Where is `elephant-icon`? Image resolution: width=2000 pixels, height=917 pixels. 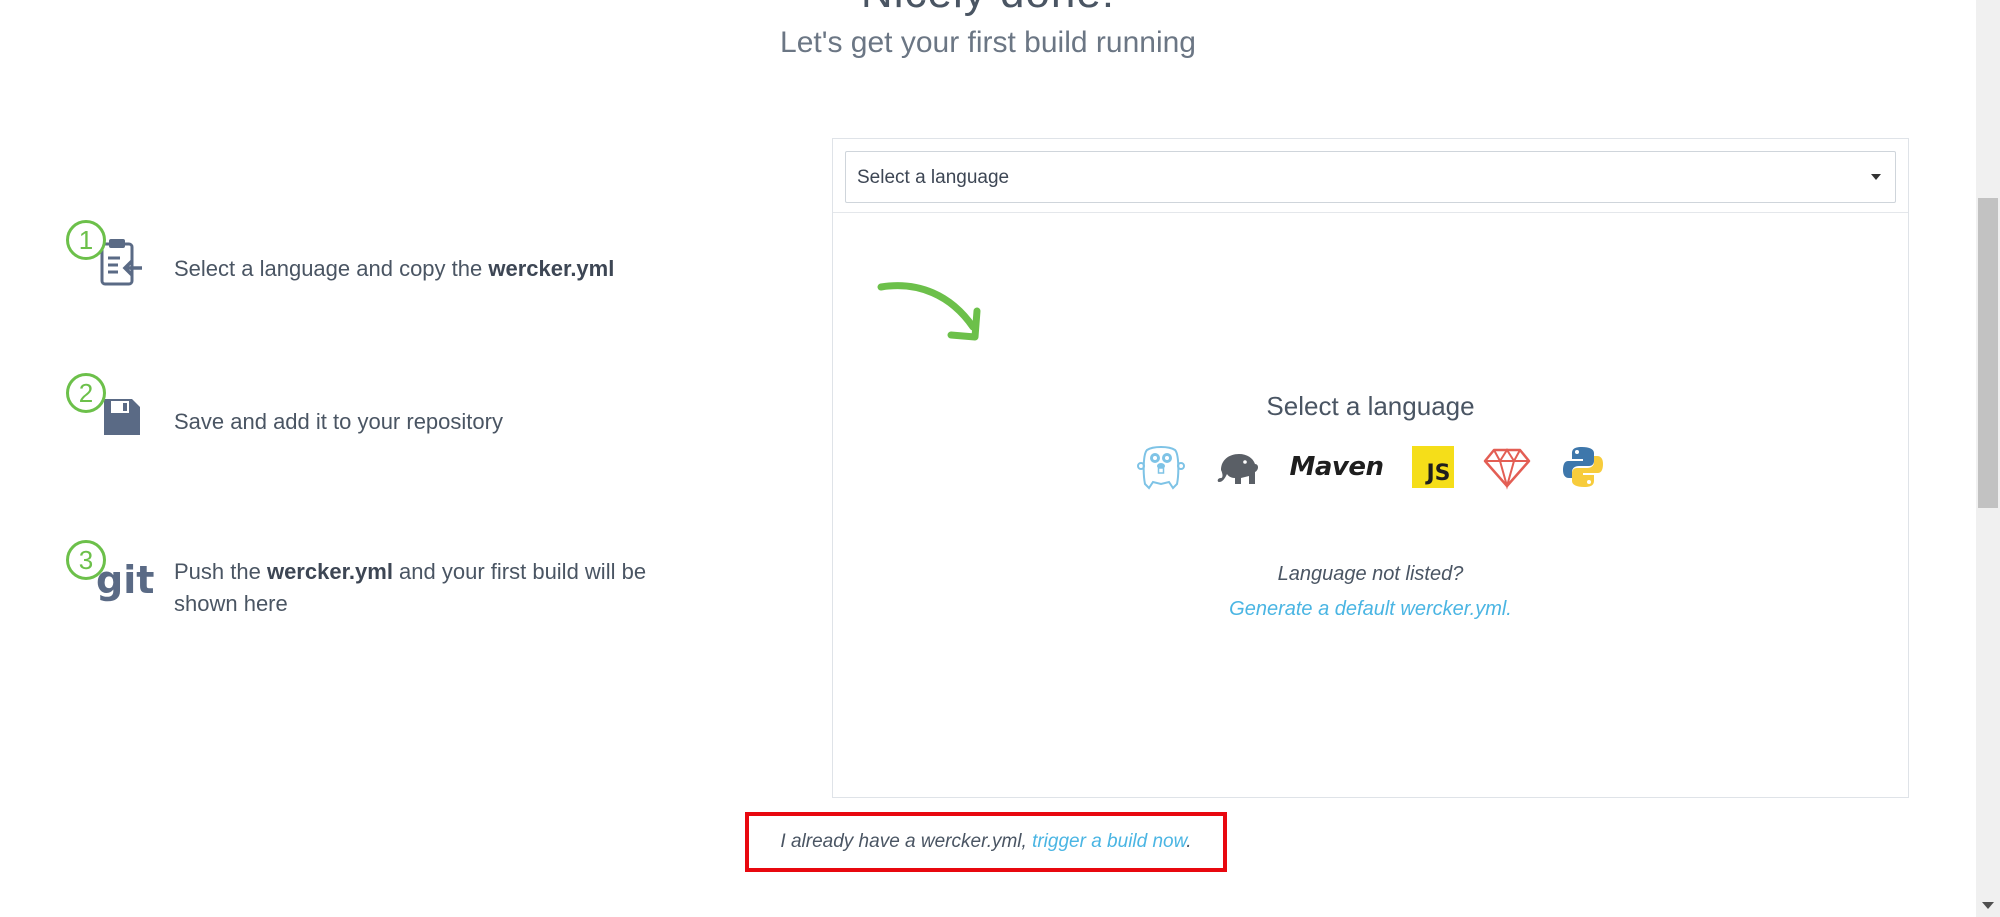 elephant-icon is located at coordinates (1238, 467).